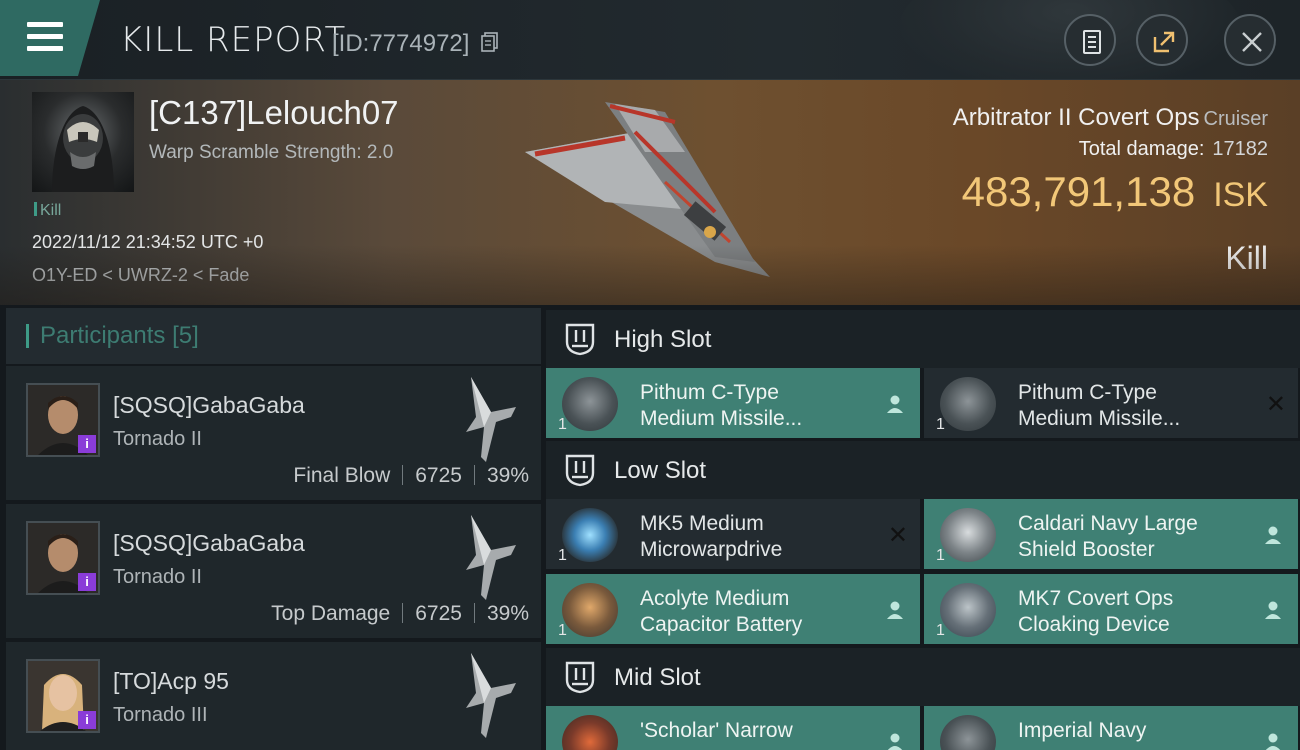 This screenshot has height=750, width=1300. What do you see at coordinates (274, 113) in the screenshot?
I see `victim-name: [C137]Lelouch07` at bounding box center [274, 113].